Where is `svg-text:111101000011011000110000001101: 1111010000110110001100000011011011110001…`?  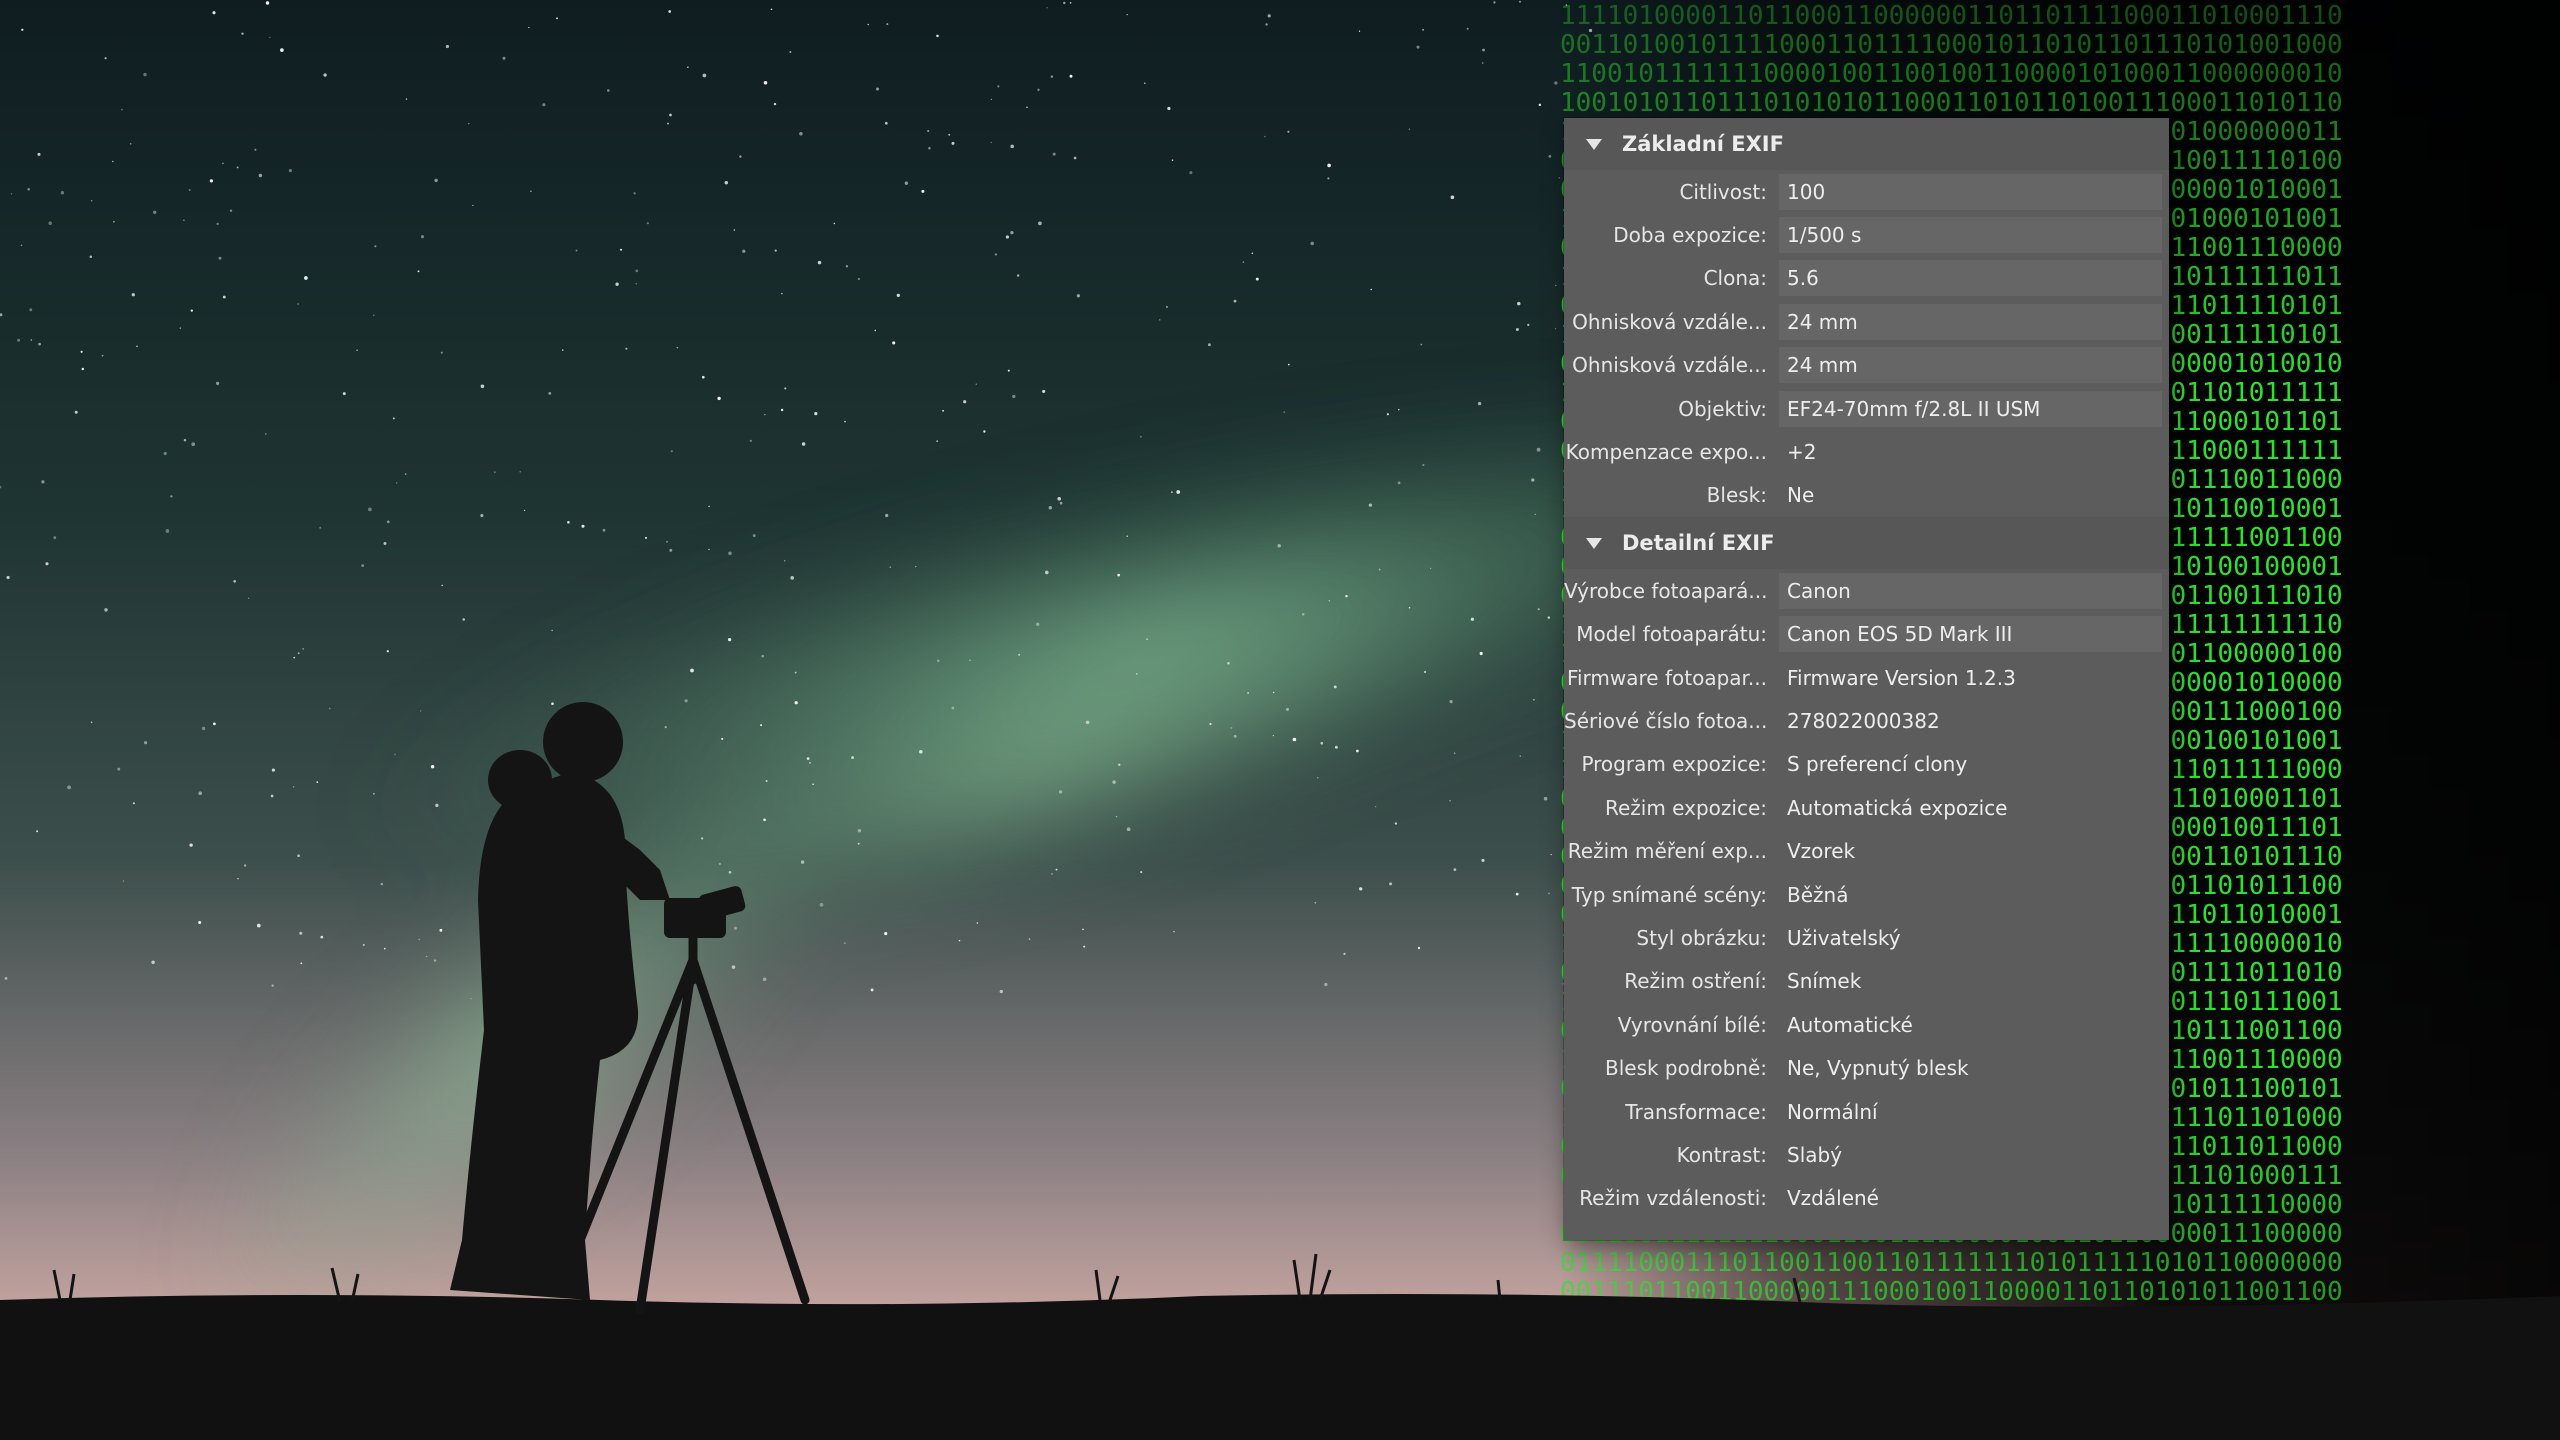 svg-text:111101000011011000110000001101: 1111010000110110001100000011011011110001… is located at coordinates (1951, 16).